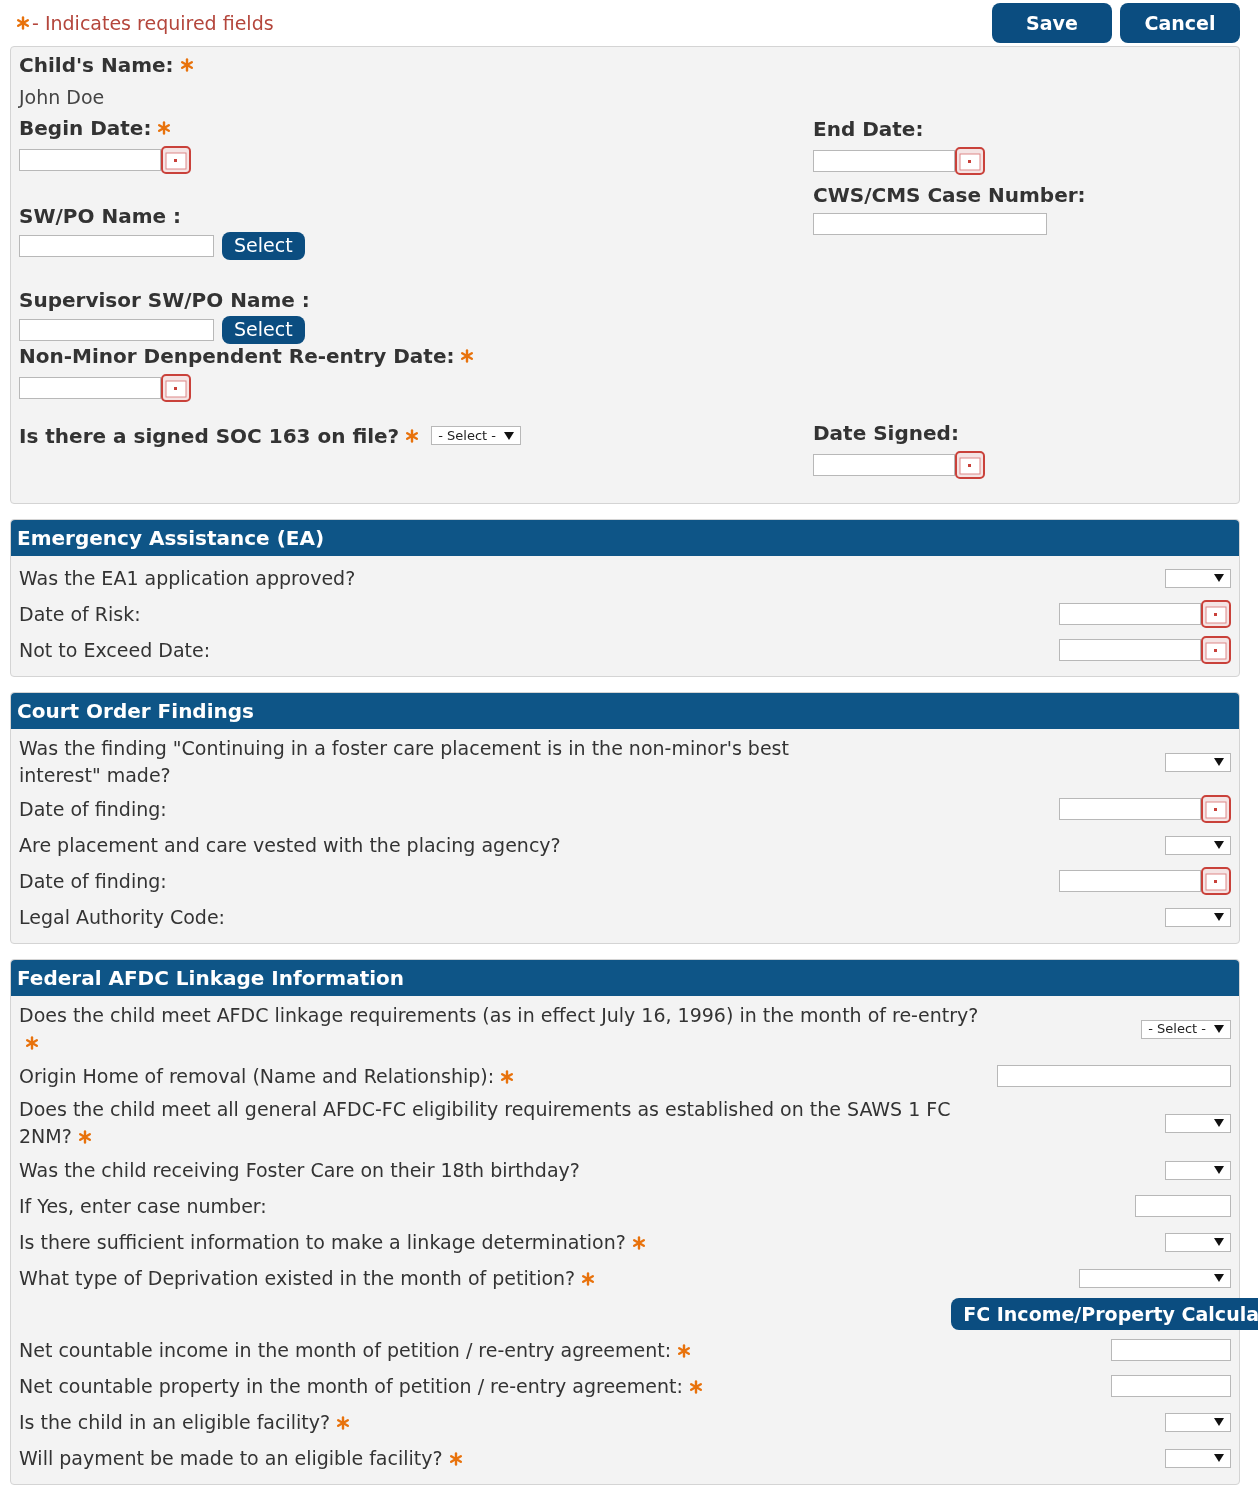  What do you see at coordinates (23, 23) in the screenshot?
I see `required-icon` at bounding box center [23, 23].